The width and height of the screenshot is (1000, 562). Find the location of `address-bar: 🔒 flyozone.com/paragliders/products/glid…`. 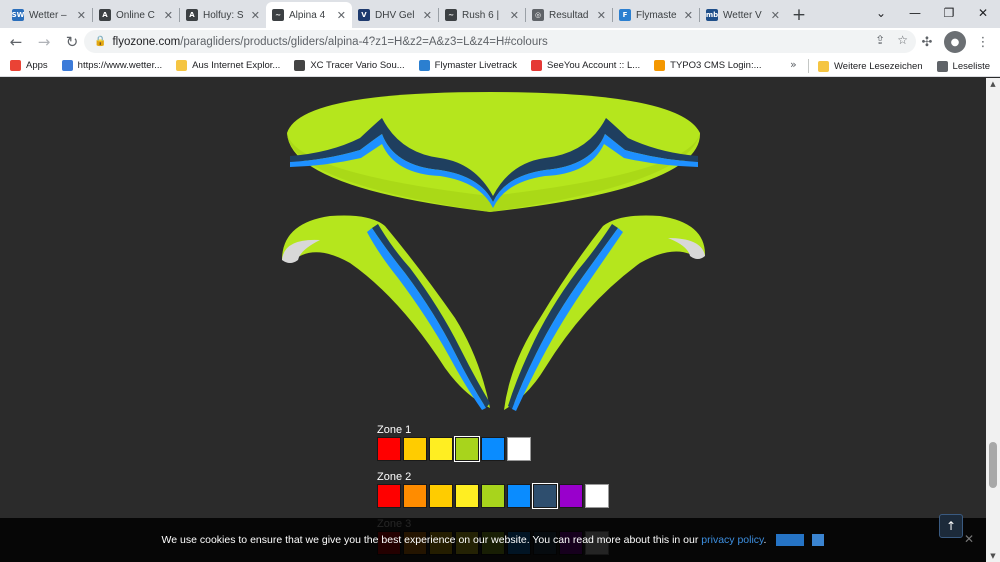

address-bar: 🔒 flyozone.com/paragliders/products/glid… is located at coordinates (500, 41).